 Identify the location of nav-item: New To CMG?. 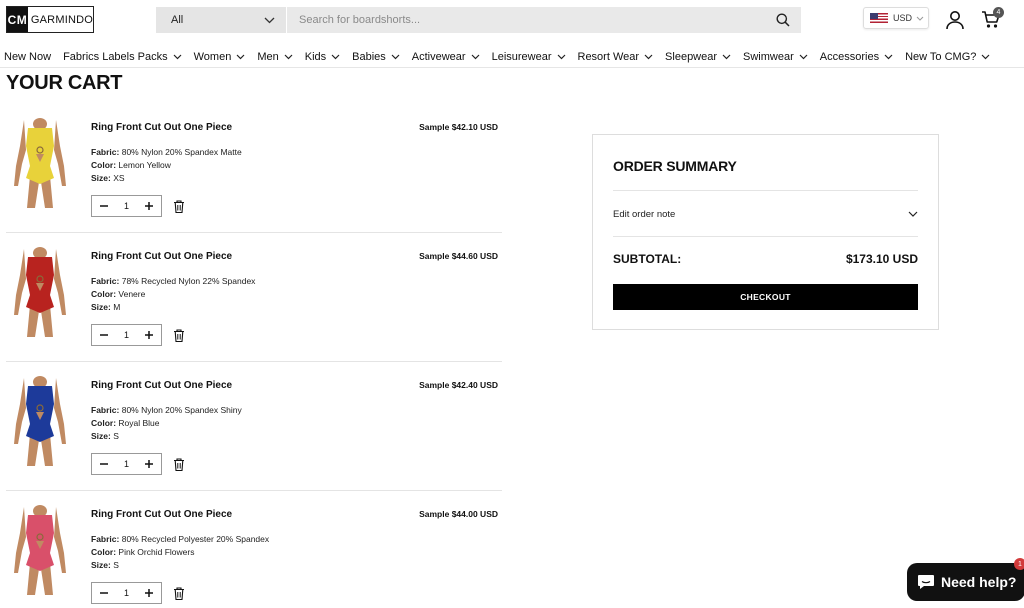
(947, 57).